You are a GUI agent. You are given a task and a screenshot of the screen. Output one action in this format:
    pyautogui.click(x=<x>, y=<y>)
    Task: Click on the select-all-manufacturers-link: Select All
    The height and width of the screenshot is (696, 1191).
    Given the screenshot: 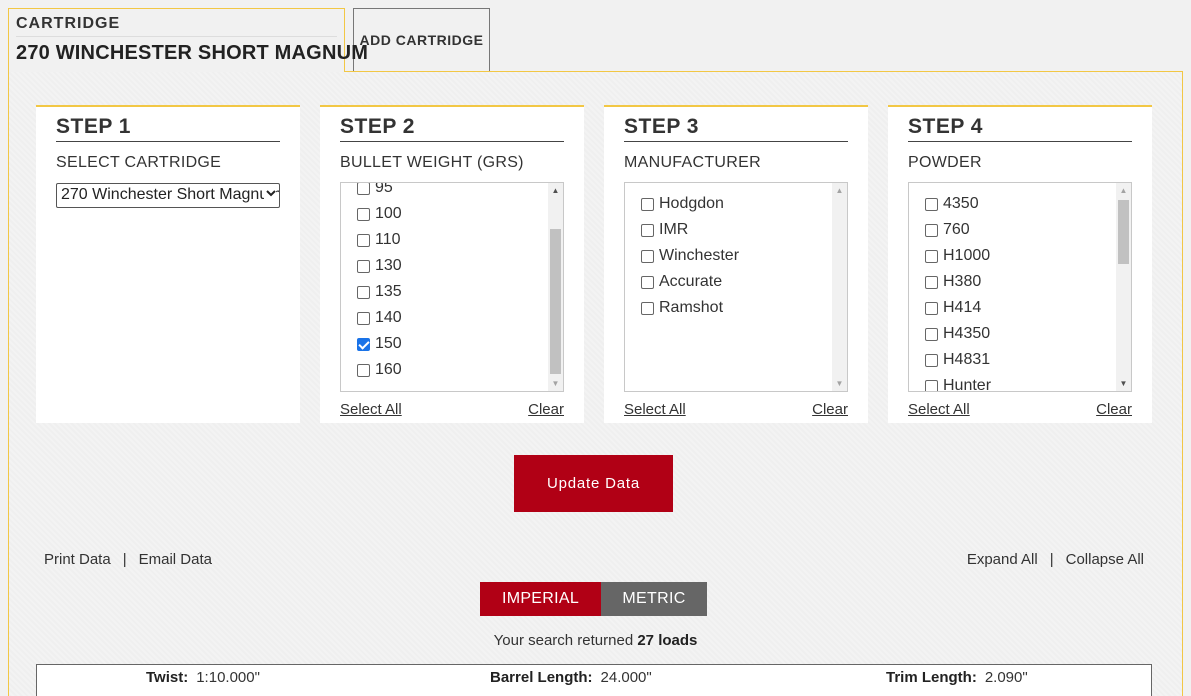 What is the action you would take?
    pyautogui.click(x=655, y=409)
    